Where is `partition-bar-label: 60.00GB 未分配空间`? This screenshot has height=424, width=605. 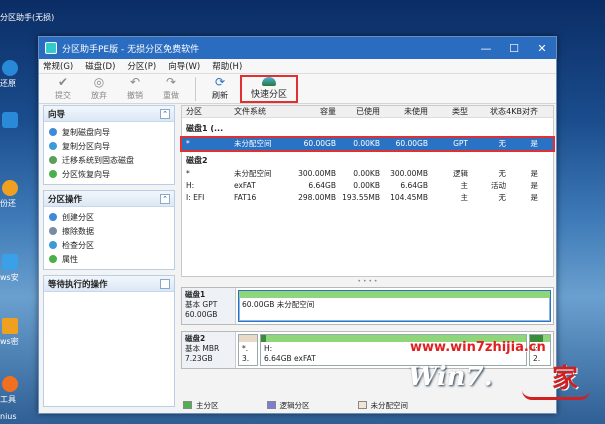 partition-bar-label: 60.00GB 未分配空间 is located at coordinates (278, 304).